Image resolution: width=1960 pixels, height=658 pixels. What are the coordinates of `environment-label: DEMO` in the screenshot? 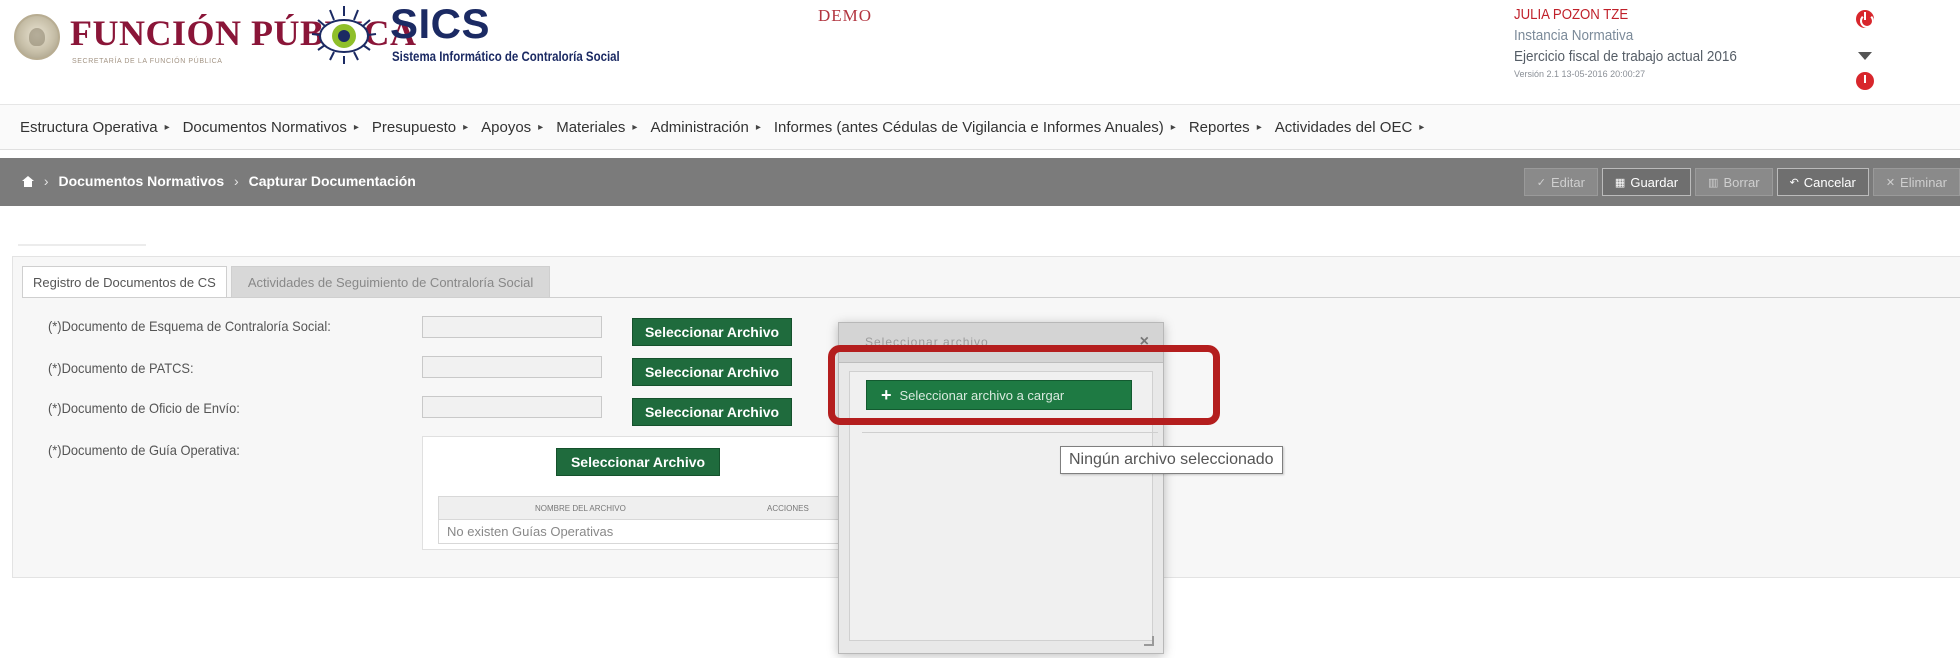 It's located at (845, 15).